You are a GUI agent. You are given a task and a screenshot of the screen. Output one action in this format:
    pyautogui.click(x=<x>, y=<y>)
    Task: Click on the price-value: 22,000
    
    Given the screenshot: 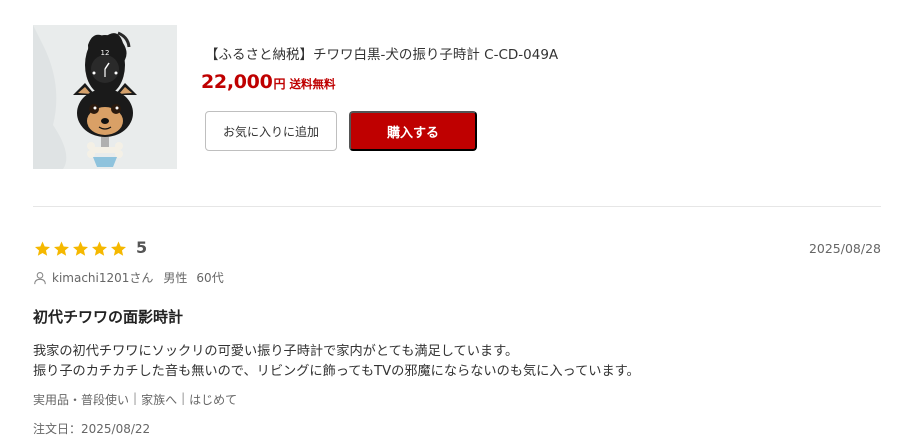 What is the action you would take?
    pyautogui.click(x=237, y=82)
    